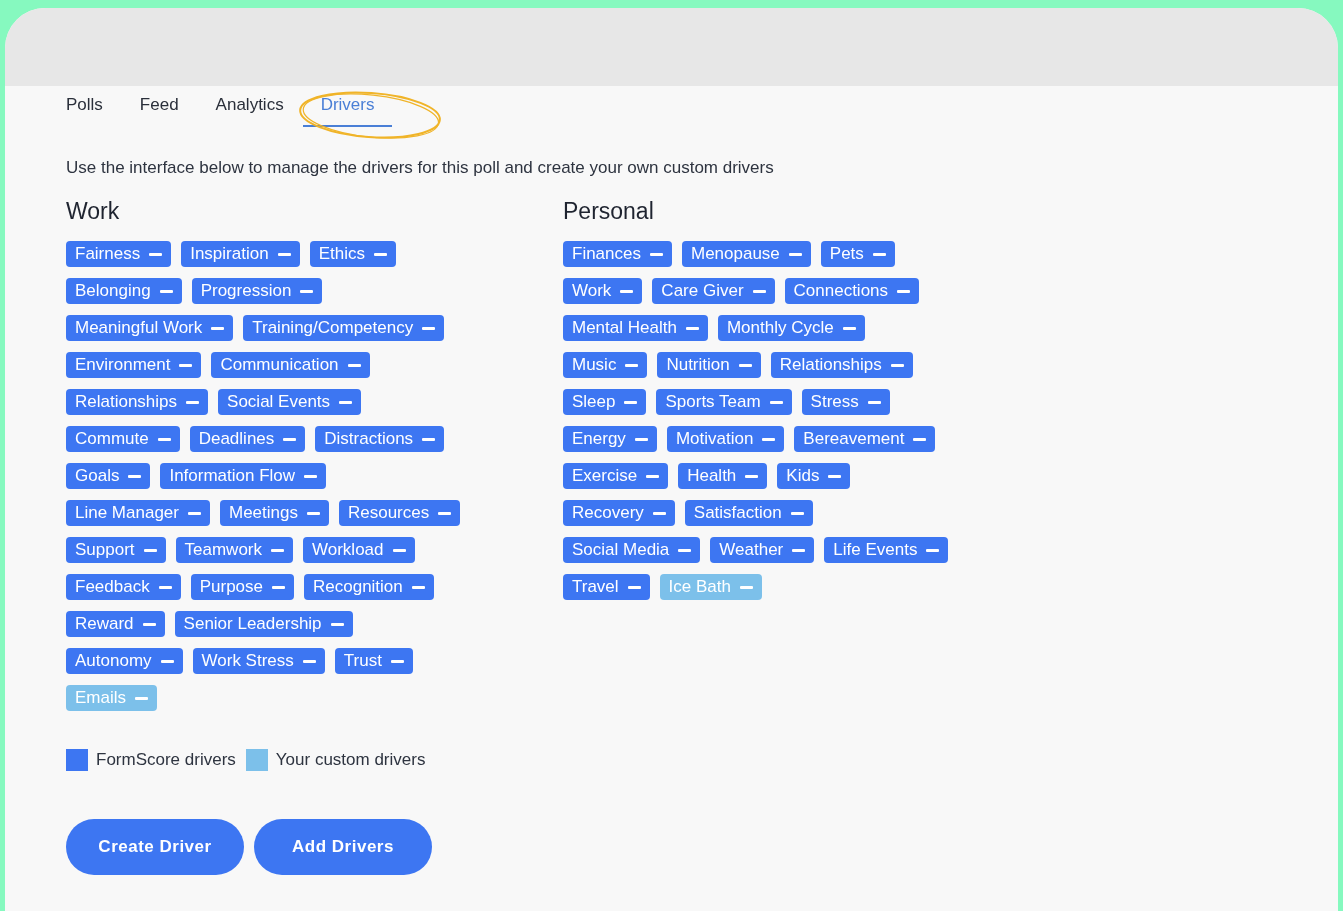  Describe the element at coordinates (605, 365) in the screenshot. I see `driver-chip: Music` at that location.